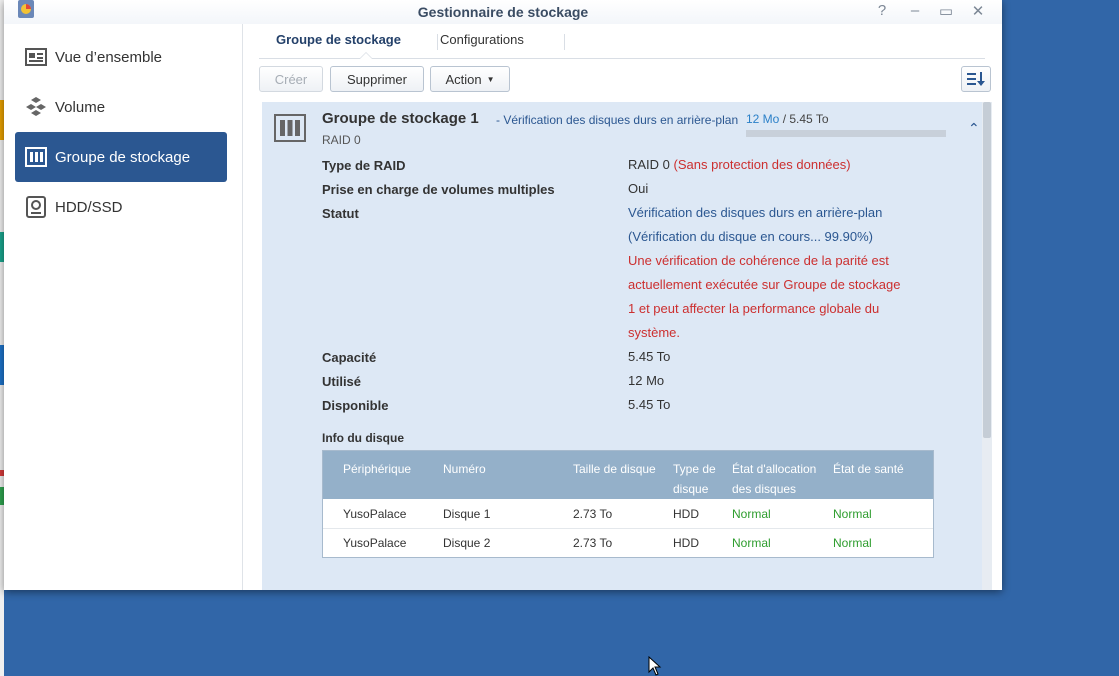 The image size is (1119, 676). Describe the element at coordinates (340, 213) in the screenshot. I see `status-label: Statut` at that location.